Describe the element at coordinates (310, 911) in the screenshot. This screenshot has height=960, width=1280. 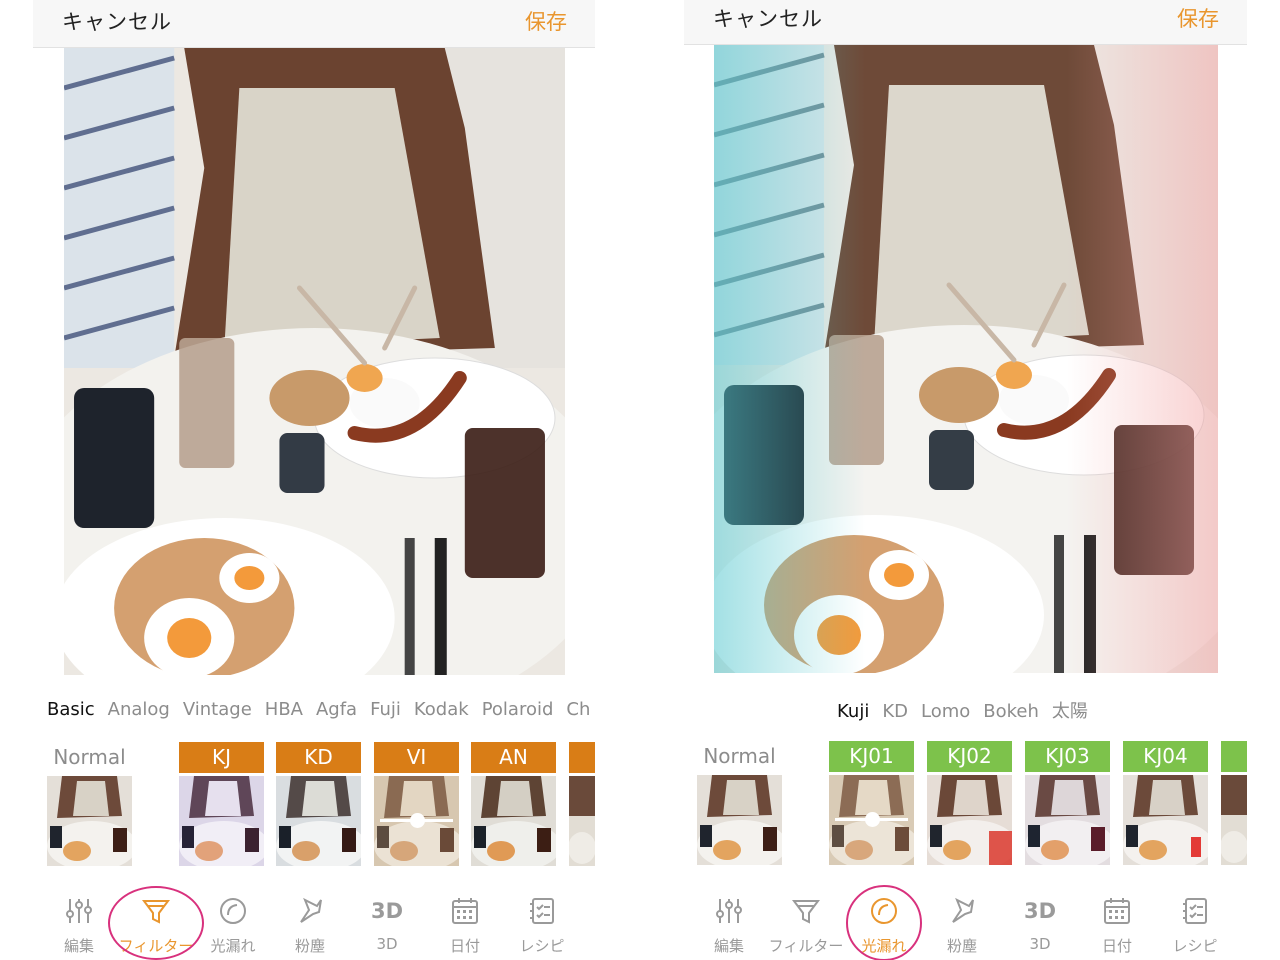
I see `dust-icon` at that location.